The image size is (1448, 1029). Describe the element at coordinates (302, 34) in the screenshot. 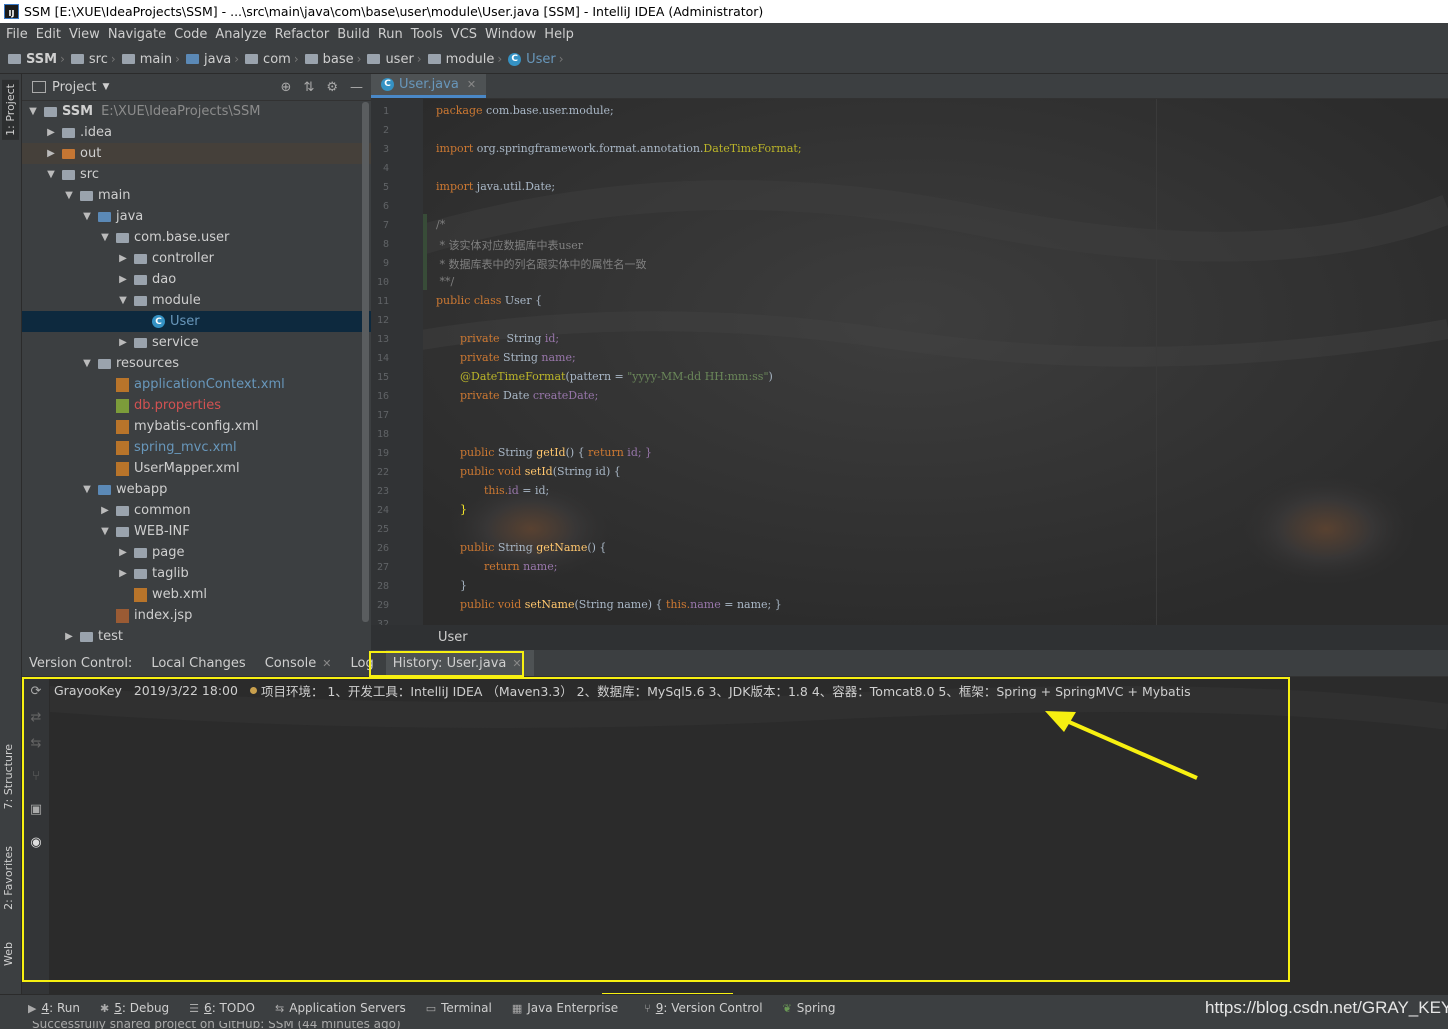

I see `menu-refactor: Refactor` at that location.